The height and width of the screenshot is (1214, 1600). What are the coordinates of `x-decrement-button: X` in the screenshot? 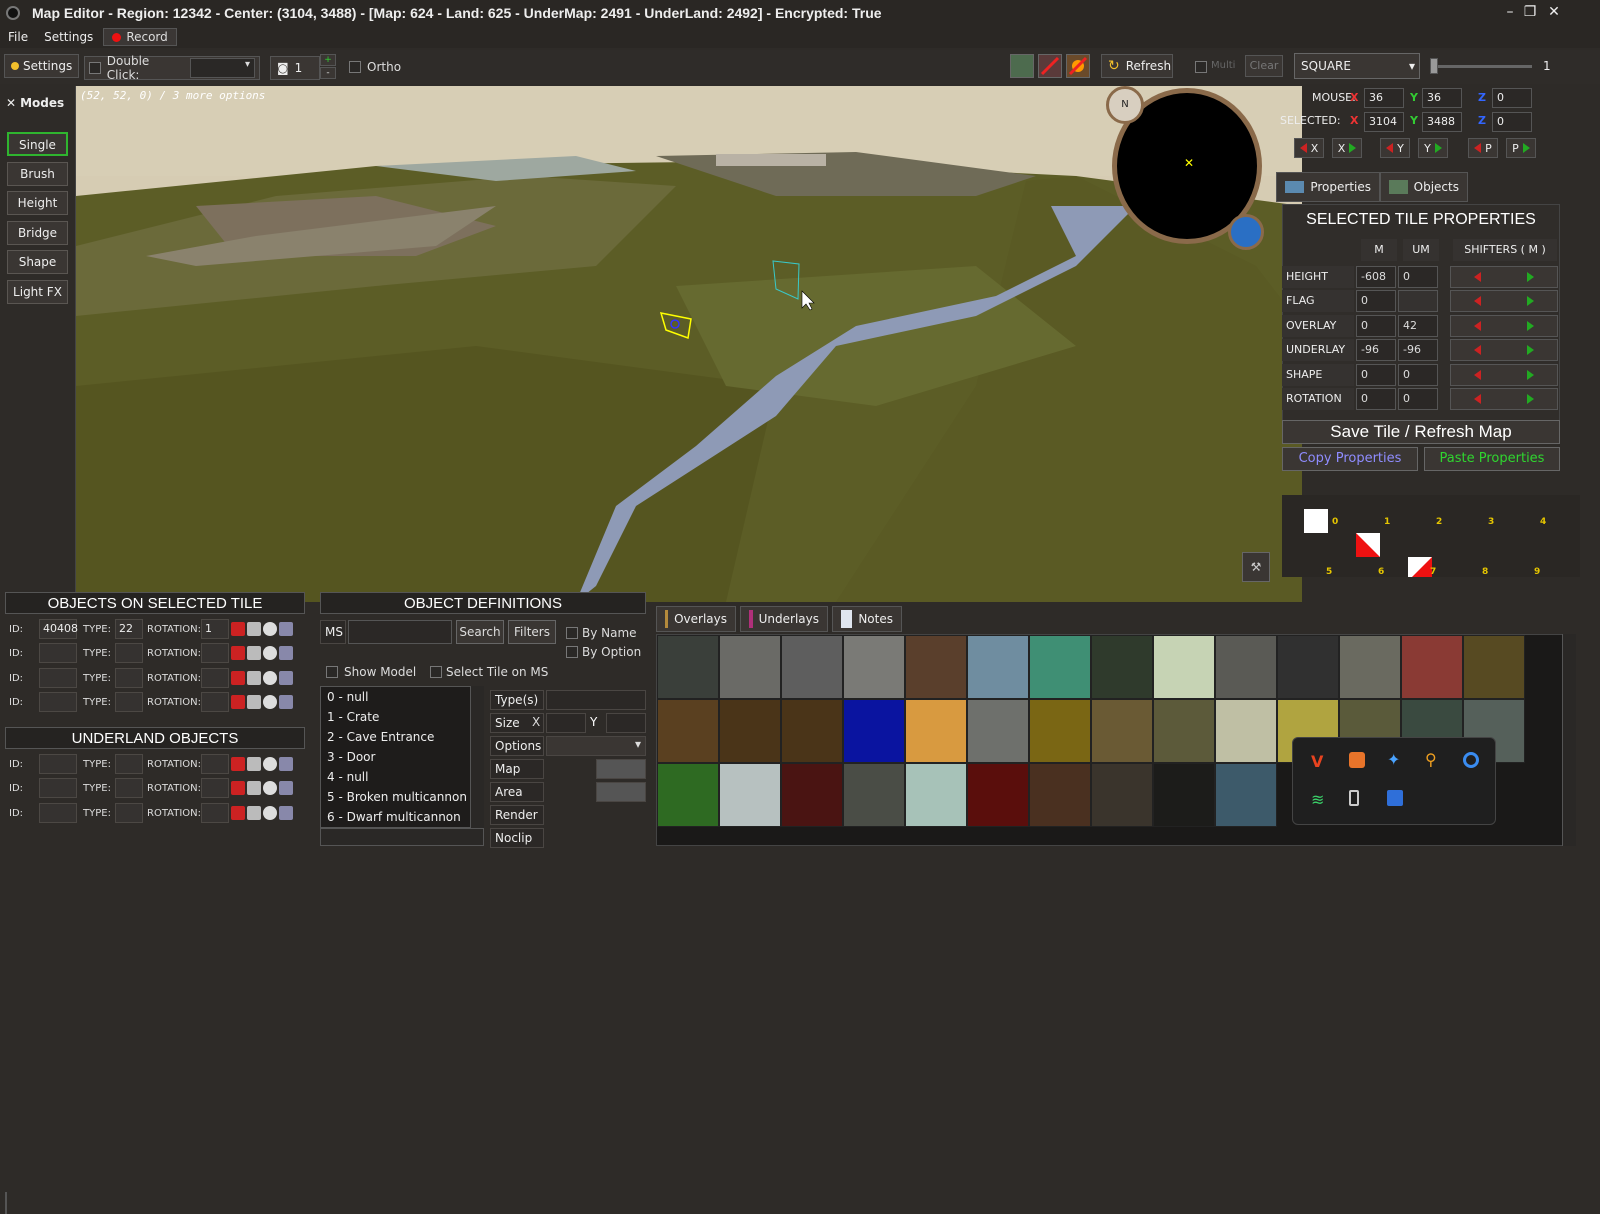 It's located at (1309, 148).